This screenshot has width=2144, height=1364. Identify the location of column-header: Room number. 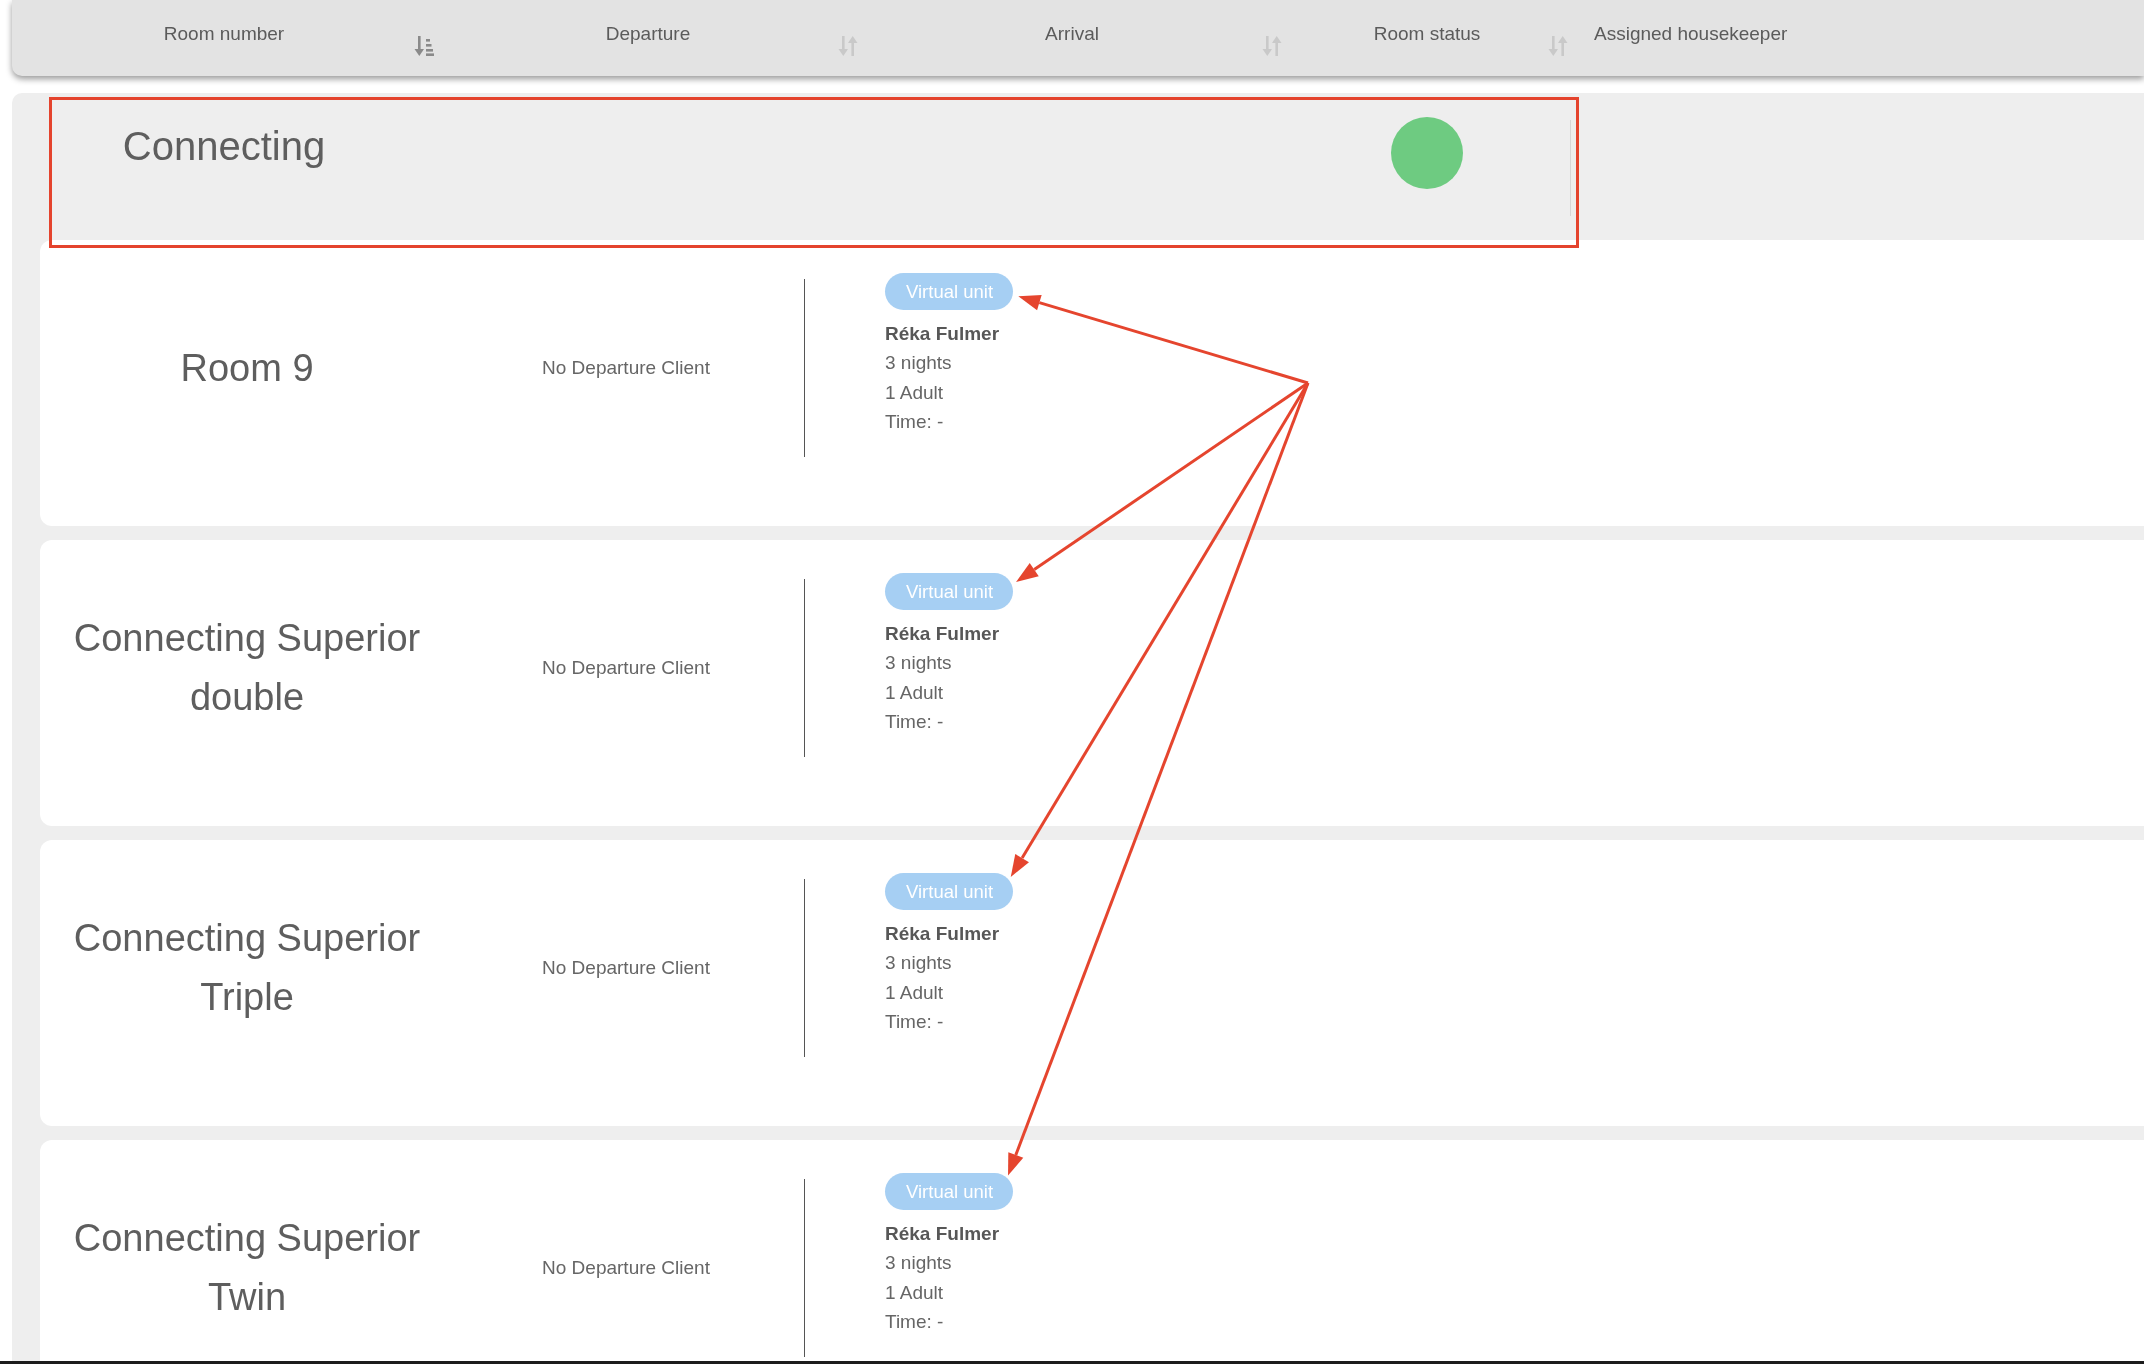
(224, 34).